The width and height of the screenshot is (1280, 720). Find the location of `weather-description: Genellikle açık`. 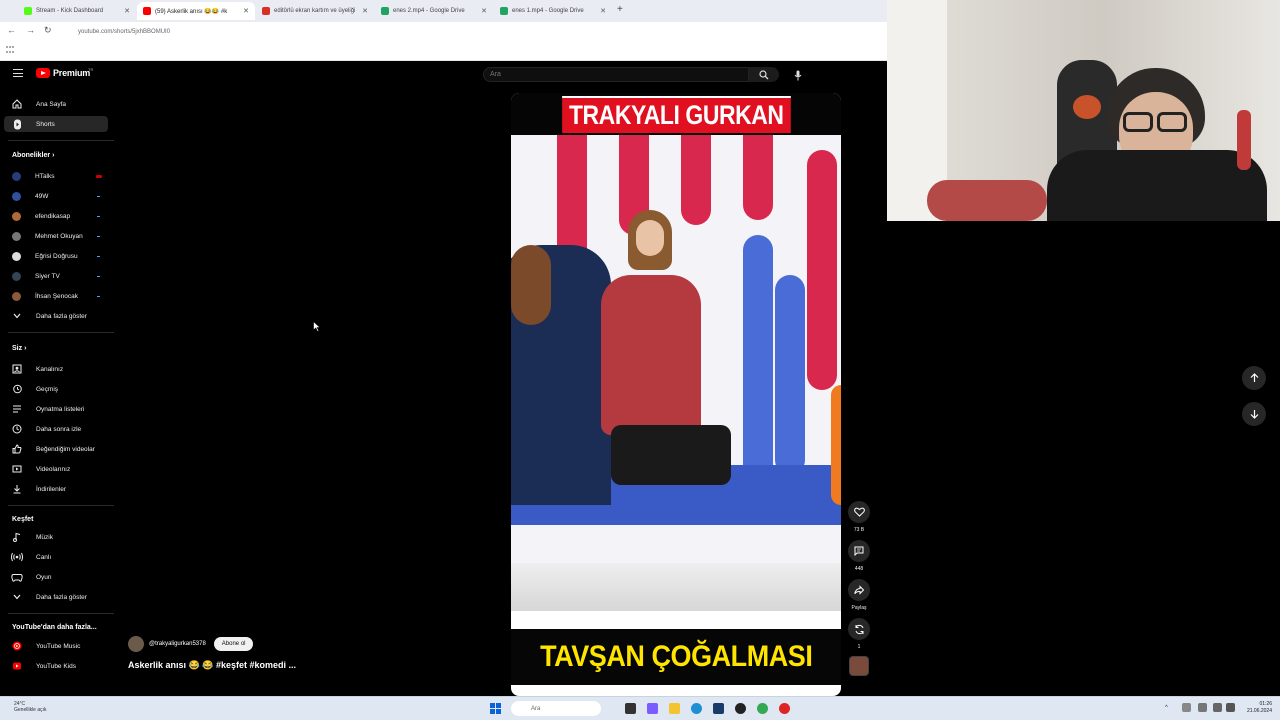

weather-description: Genellikle açık is located at coordinates (30, 710).